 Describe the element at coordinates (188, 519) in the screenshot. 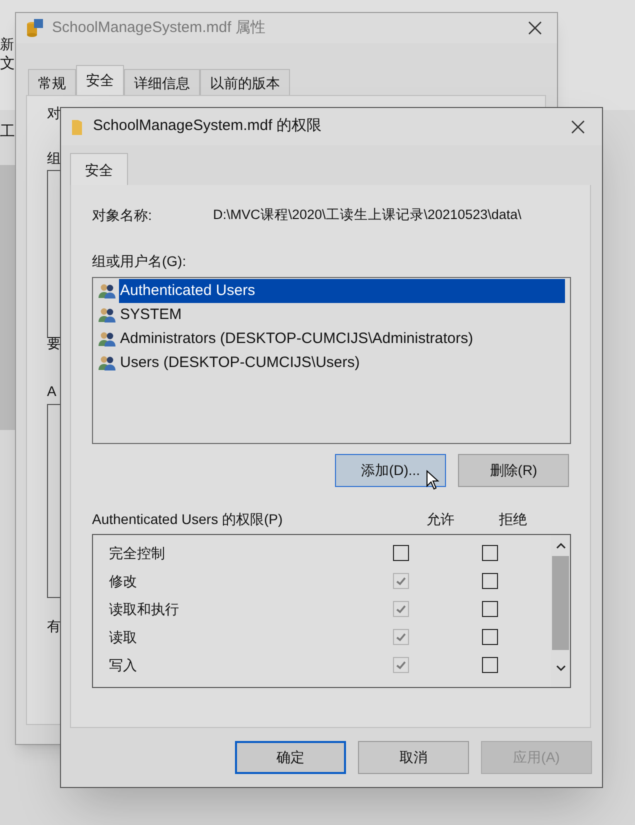

I see `permissions-label: Authenticated Users 的权限(P)` at that location.